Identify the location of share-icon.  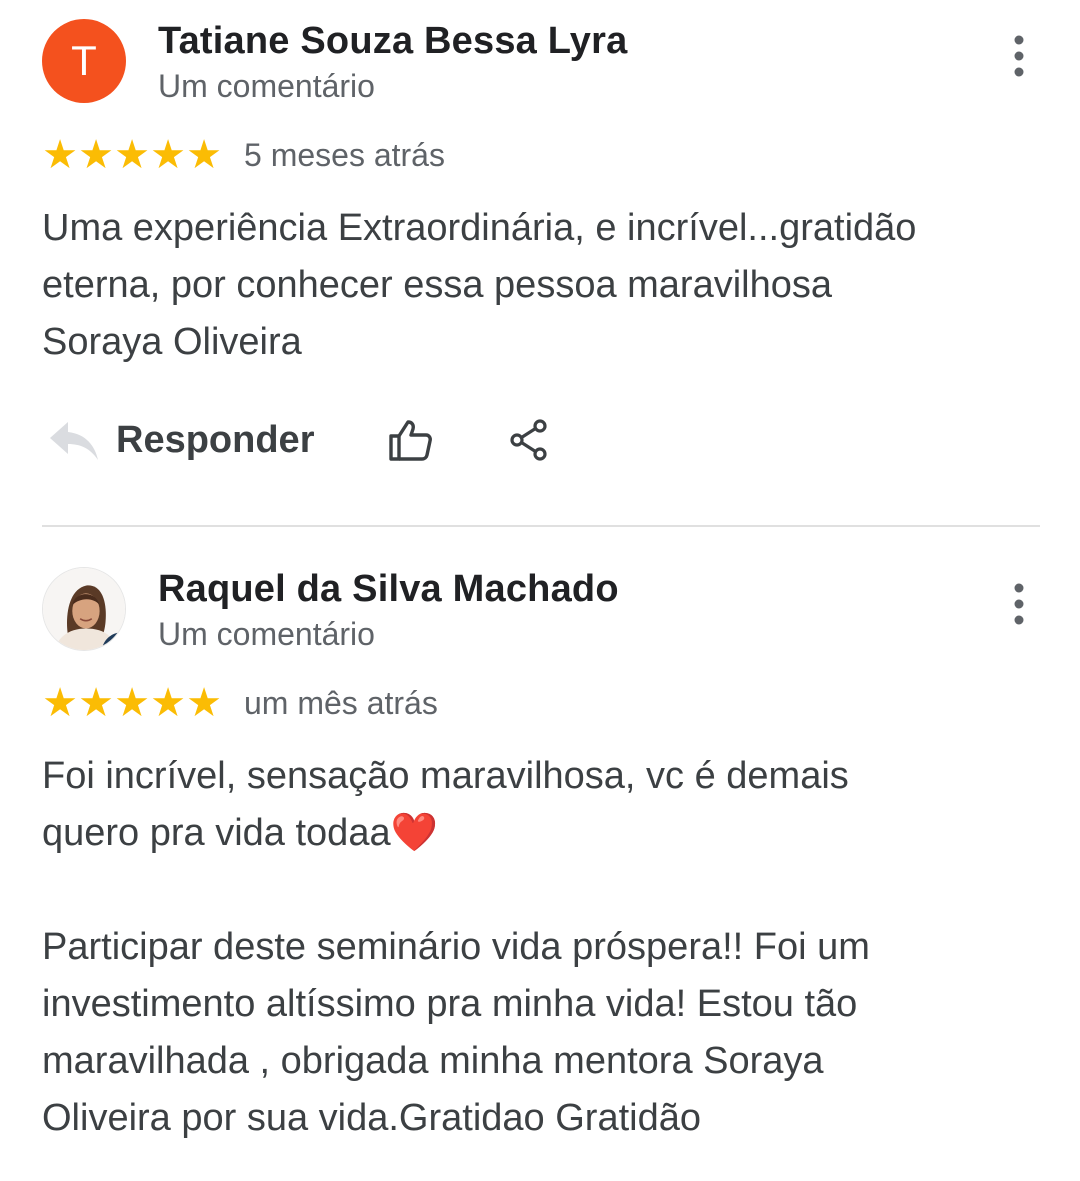
(529, 440).